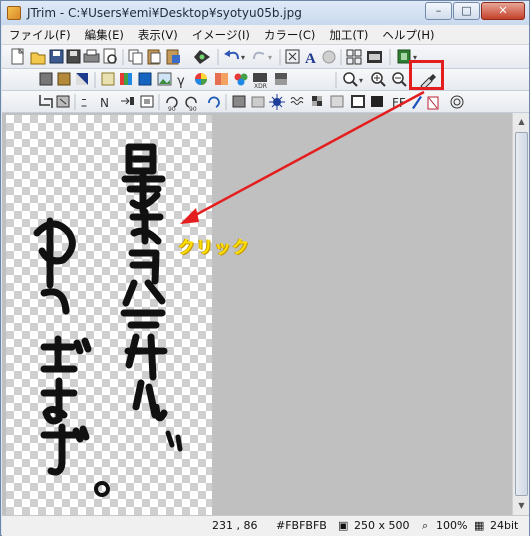  Describe the element at coordinates (40, 35) in the screenshot. I see `menu-file: ファイル(F)` at that location.